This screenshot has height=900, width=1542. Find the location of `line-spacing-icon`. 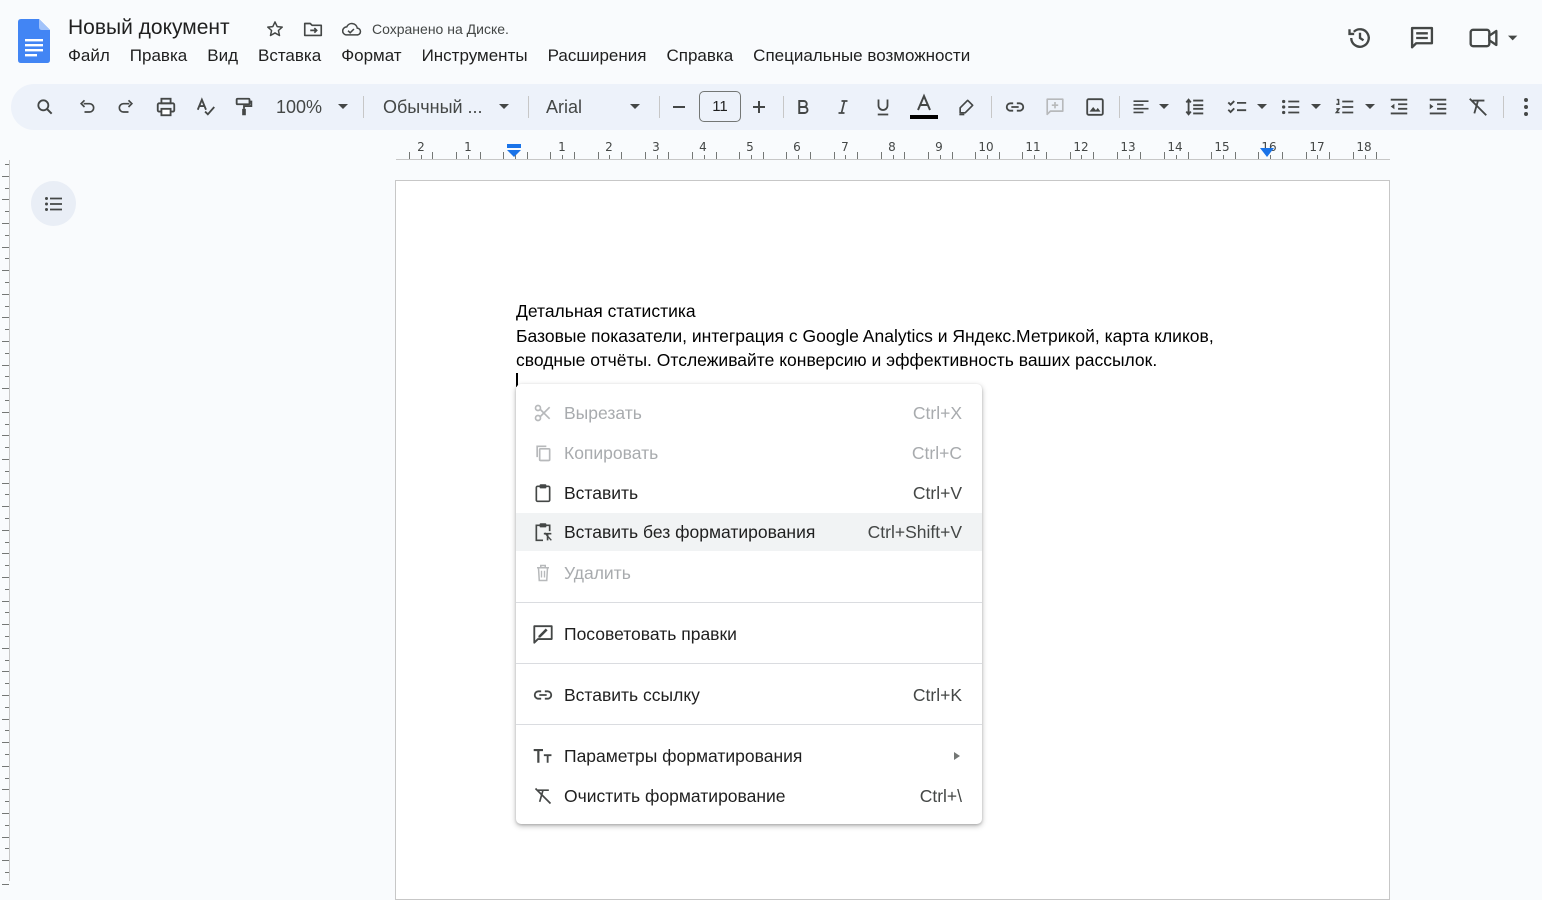

line-spacing-icon is located at coordinates (1195, 107).